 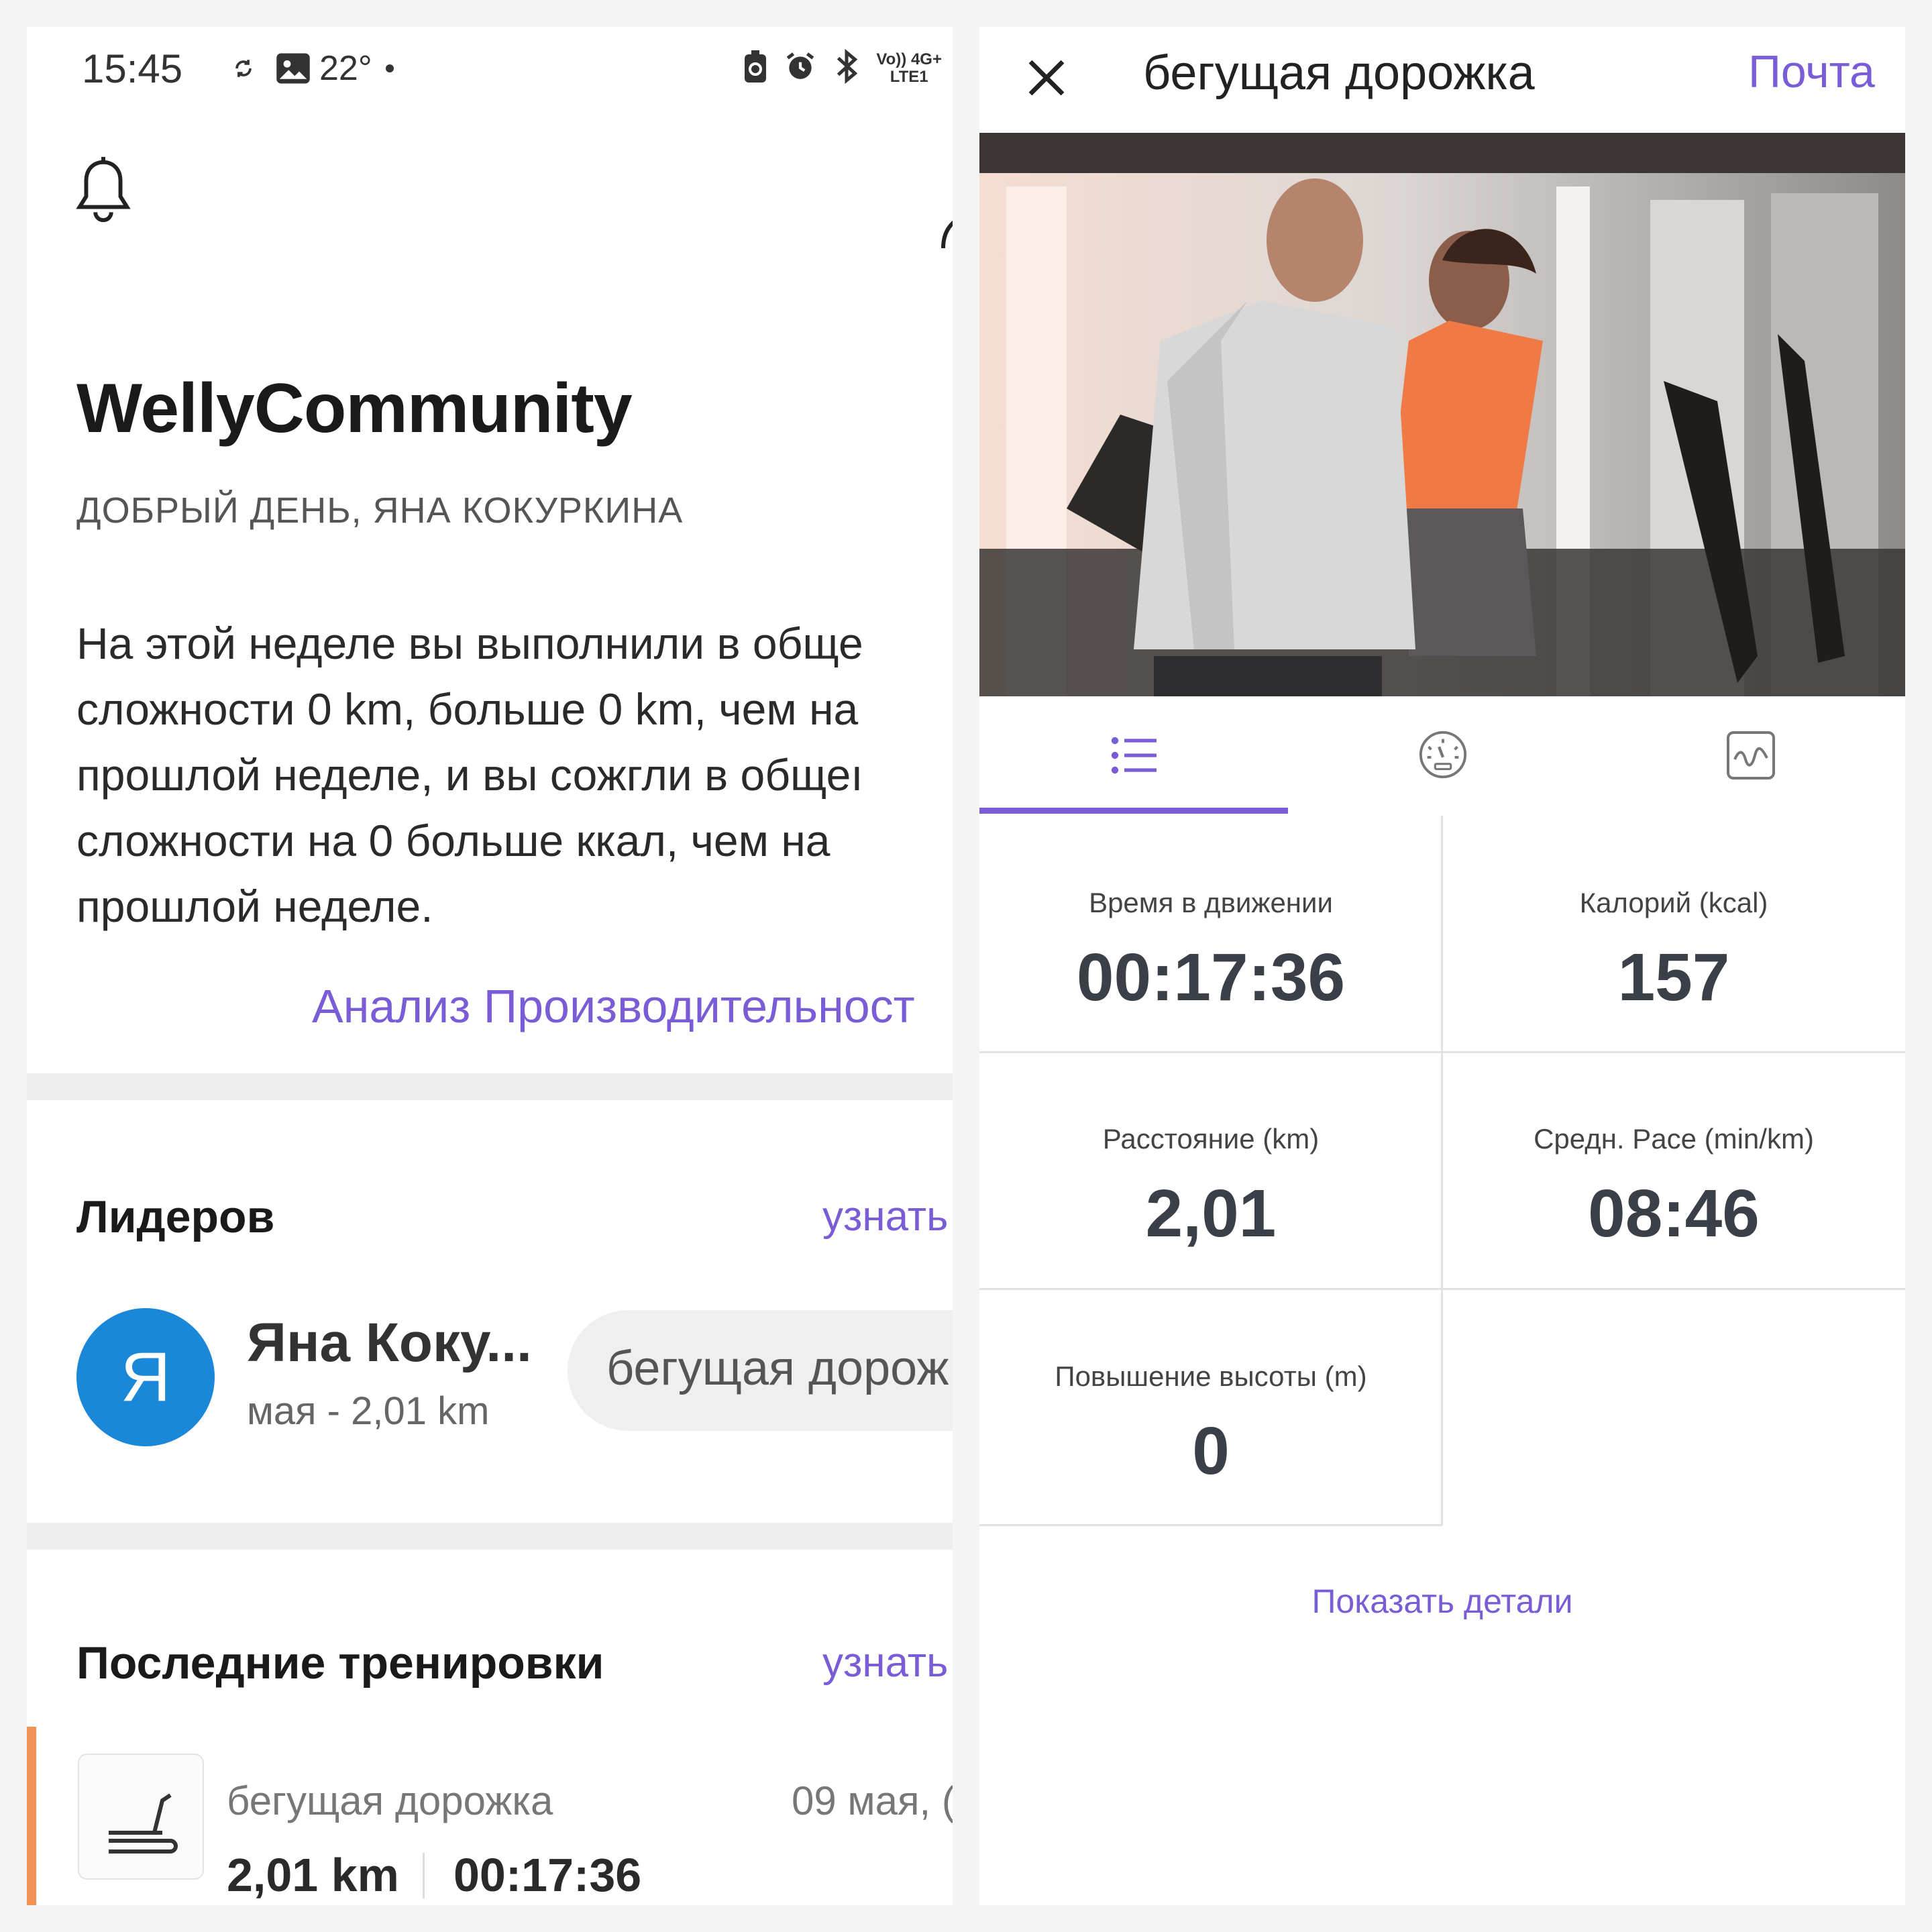 I want to click on tab-speed, so click(x=1442, y=757).